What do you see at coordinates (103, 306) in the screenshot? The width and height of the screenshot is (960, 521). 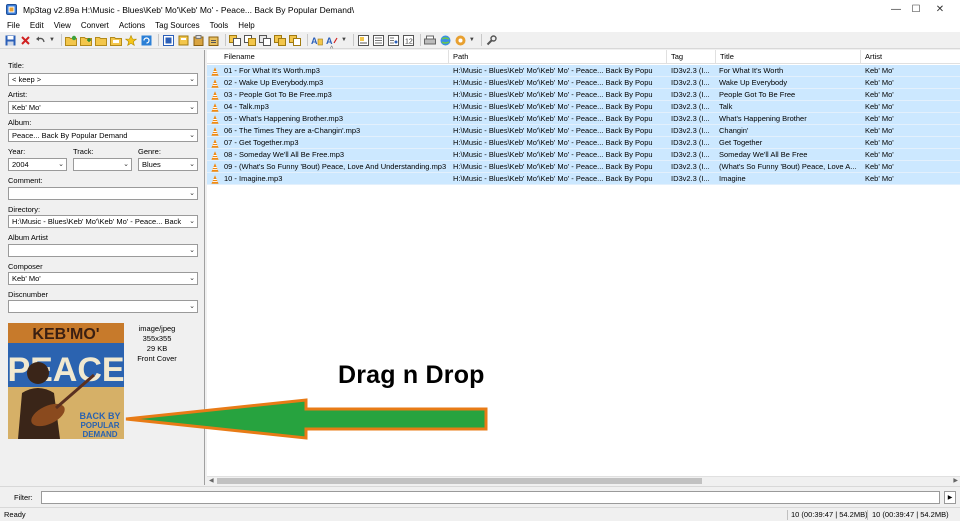 I see `discnumber-field: ⌄` at bounding box center [103, 306].